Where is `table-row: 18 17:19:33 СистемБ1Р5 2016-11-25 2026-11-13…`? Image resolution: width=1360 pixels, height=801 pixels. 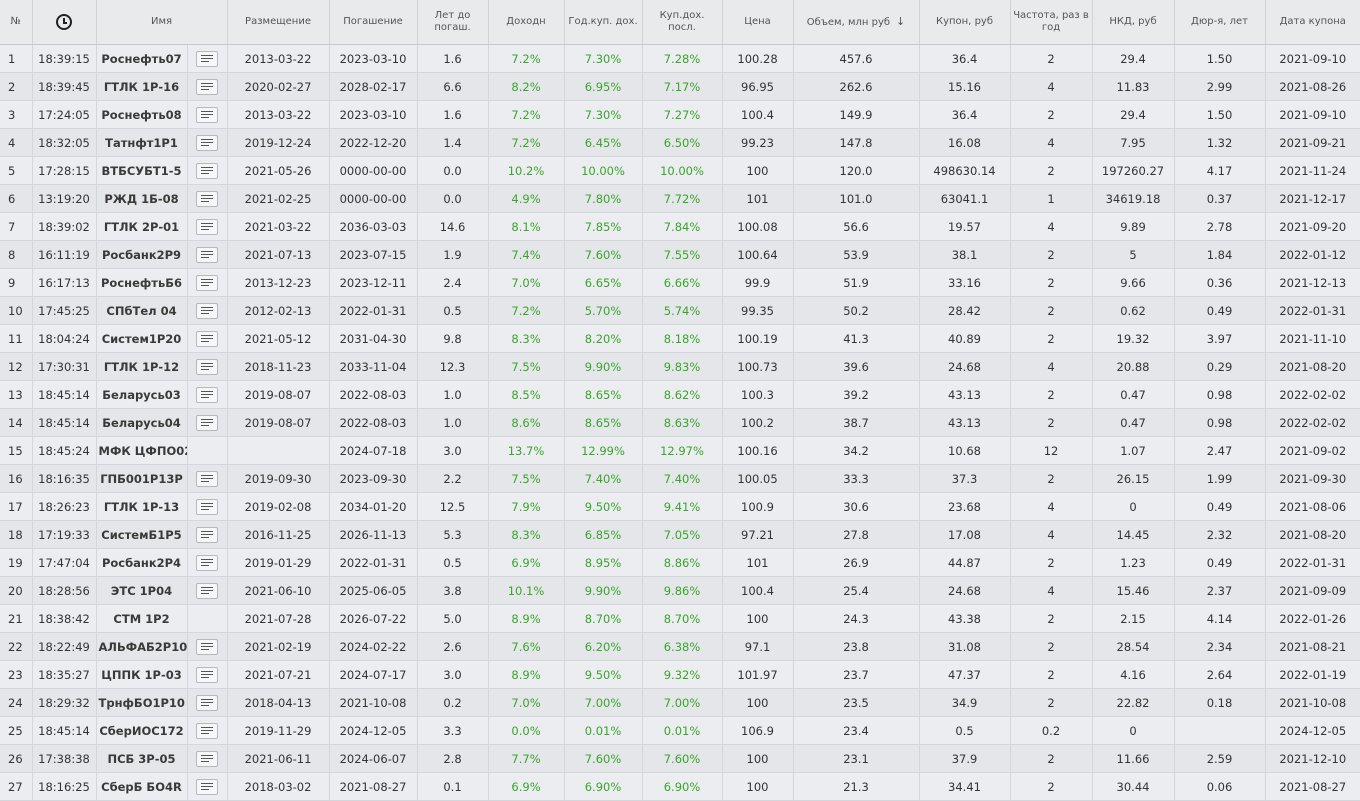
table-row: 18 17:19:33 СистемБ1Р5 2016-11-25 2026-11-13… is located at coordinates (680, 534).